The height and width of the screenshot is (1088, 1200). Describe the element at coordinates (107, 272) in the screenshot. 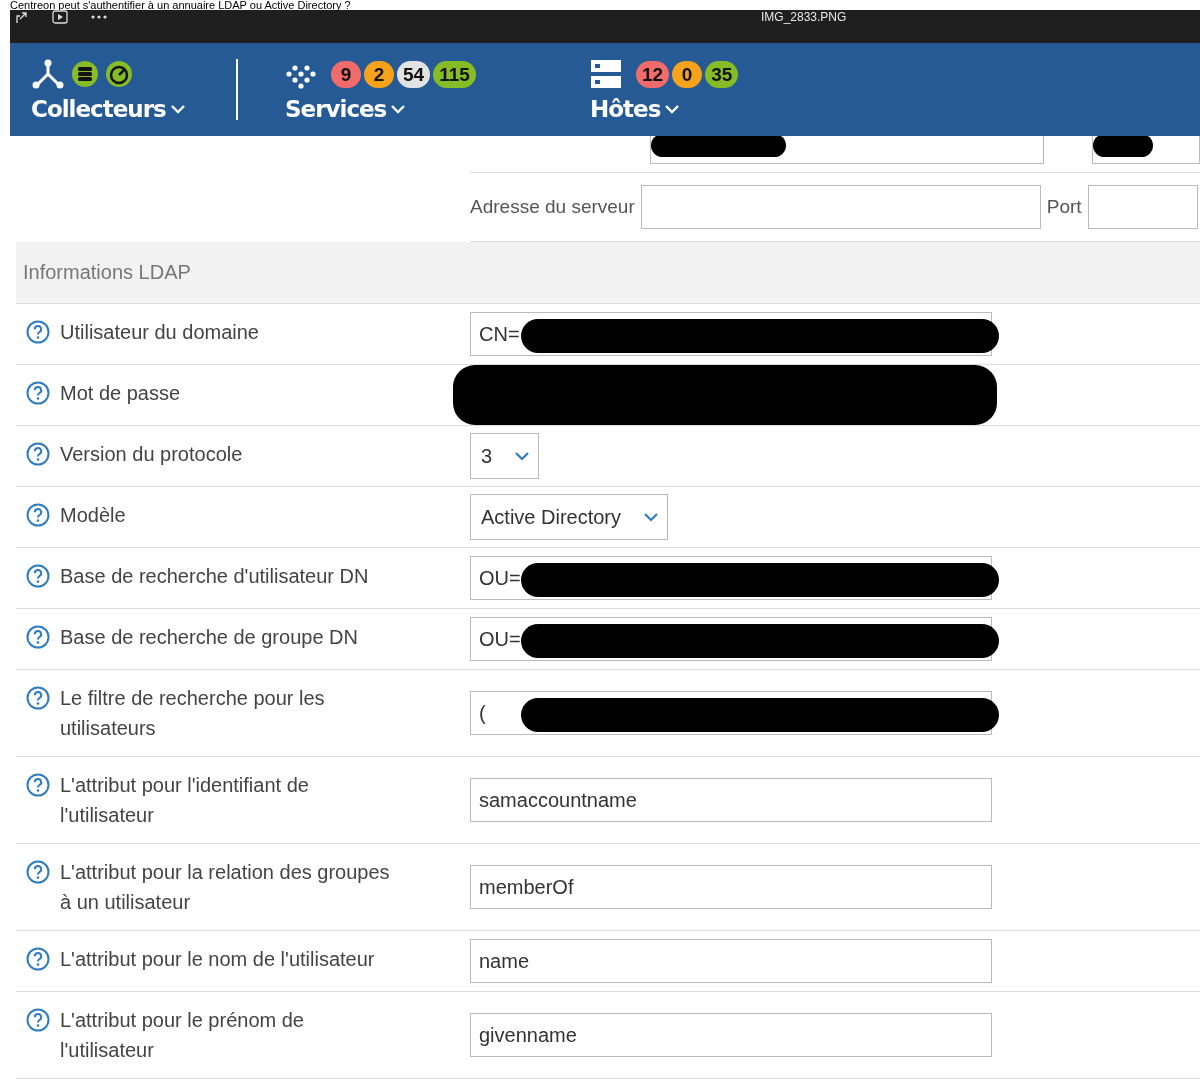

I see `section-title: Informations LDAP` at that location.